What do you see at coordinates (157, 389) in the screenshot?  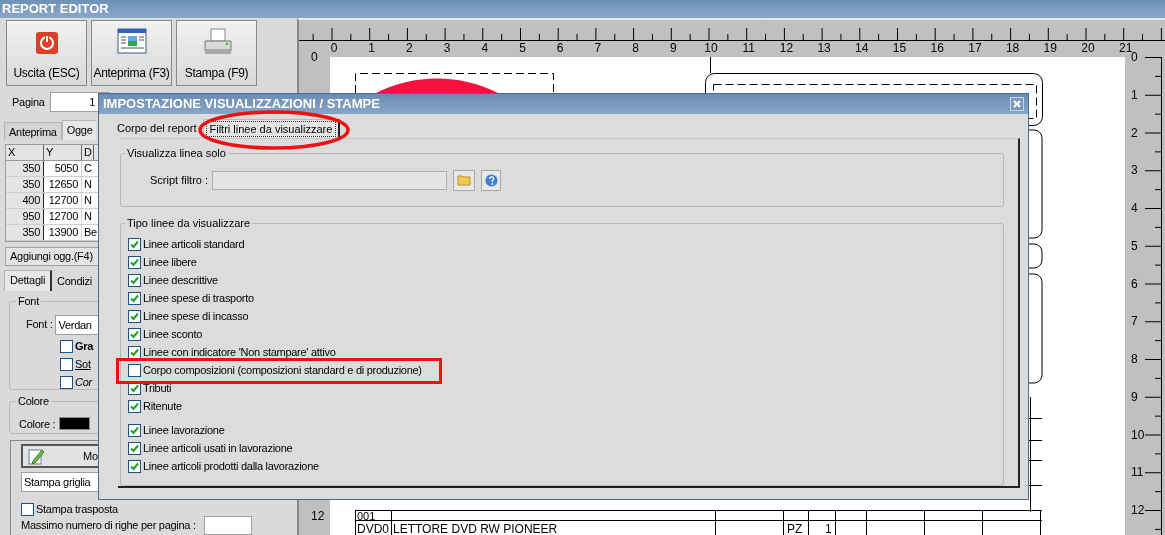 I see `checkbox-label: Tributi` at bounding box center [157, 389].